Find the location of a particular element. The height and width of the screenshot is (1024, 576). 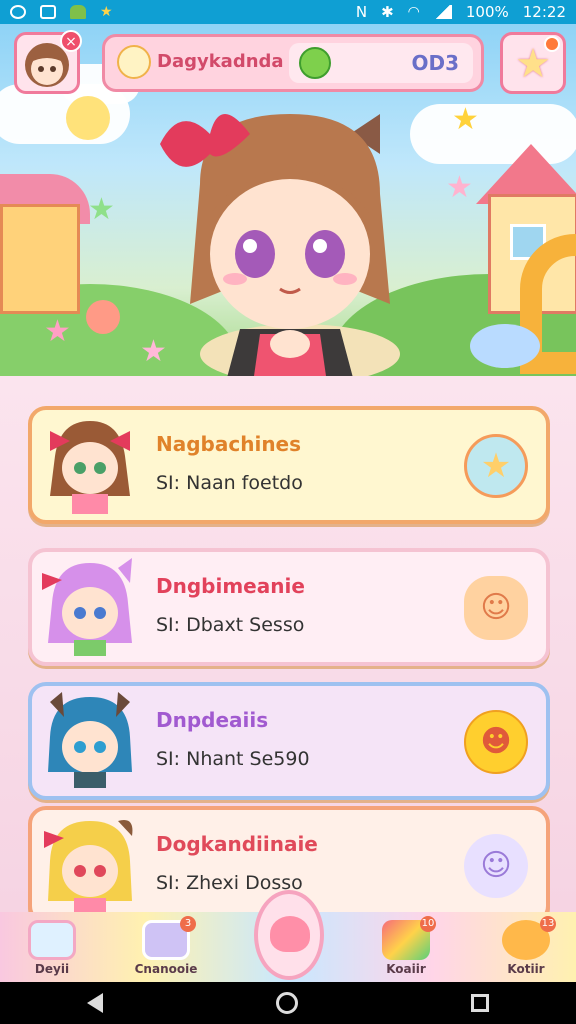

game-app-icon is located at coordinates (78, 12).